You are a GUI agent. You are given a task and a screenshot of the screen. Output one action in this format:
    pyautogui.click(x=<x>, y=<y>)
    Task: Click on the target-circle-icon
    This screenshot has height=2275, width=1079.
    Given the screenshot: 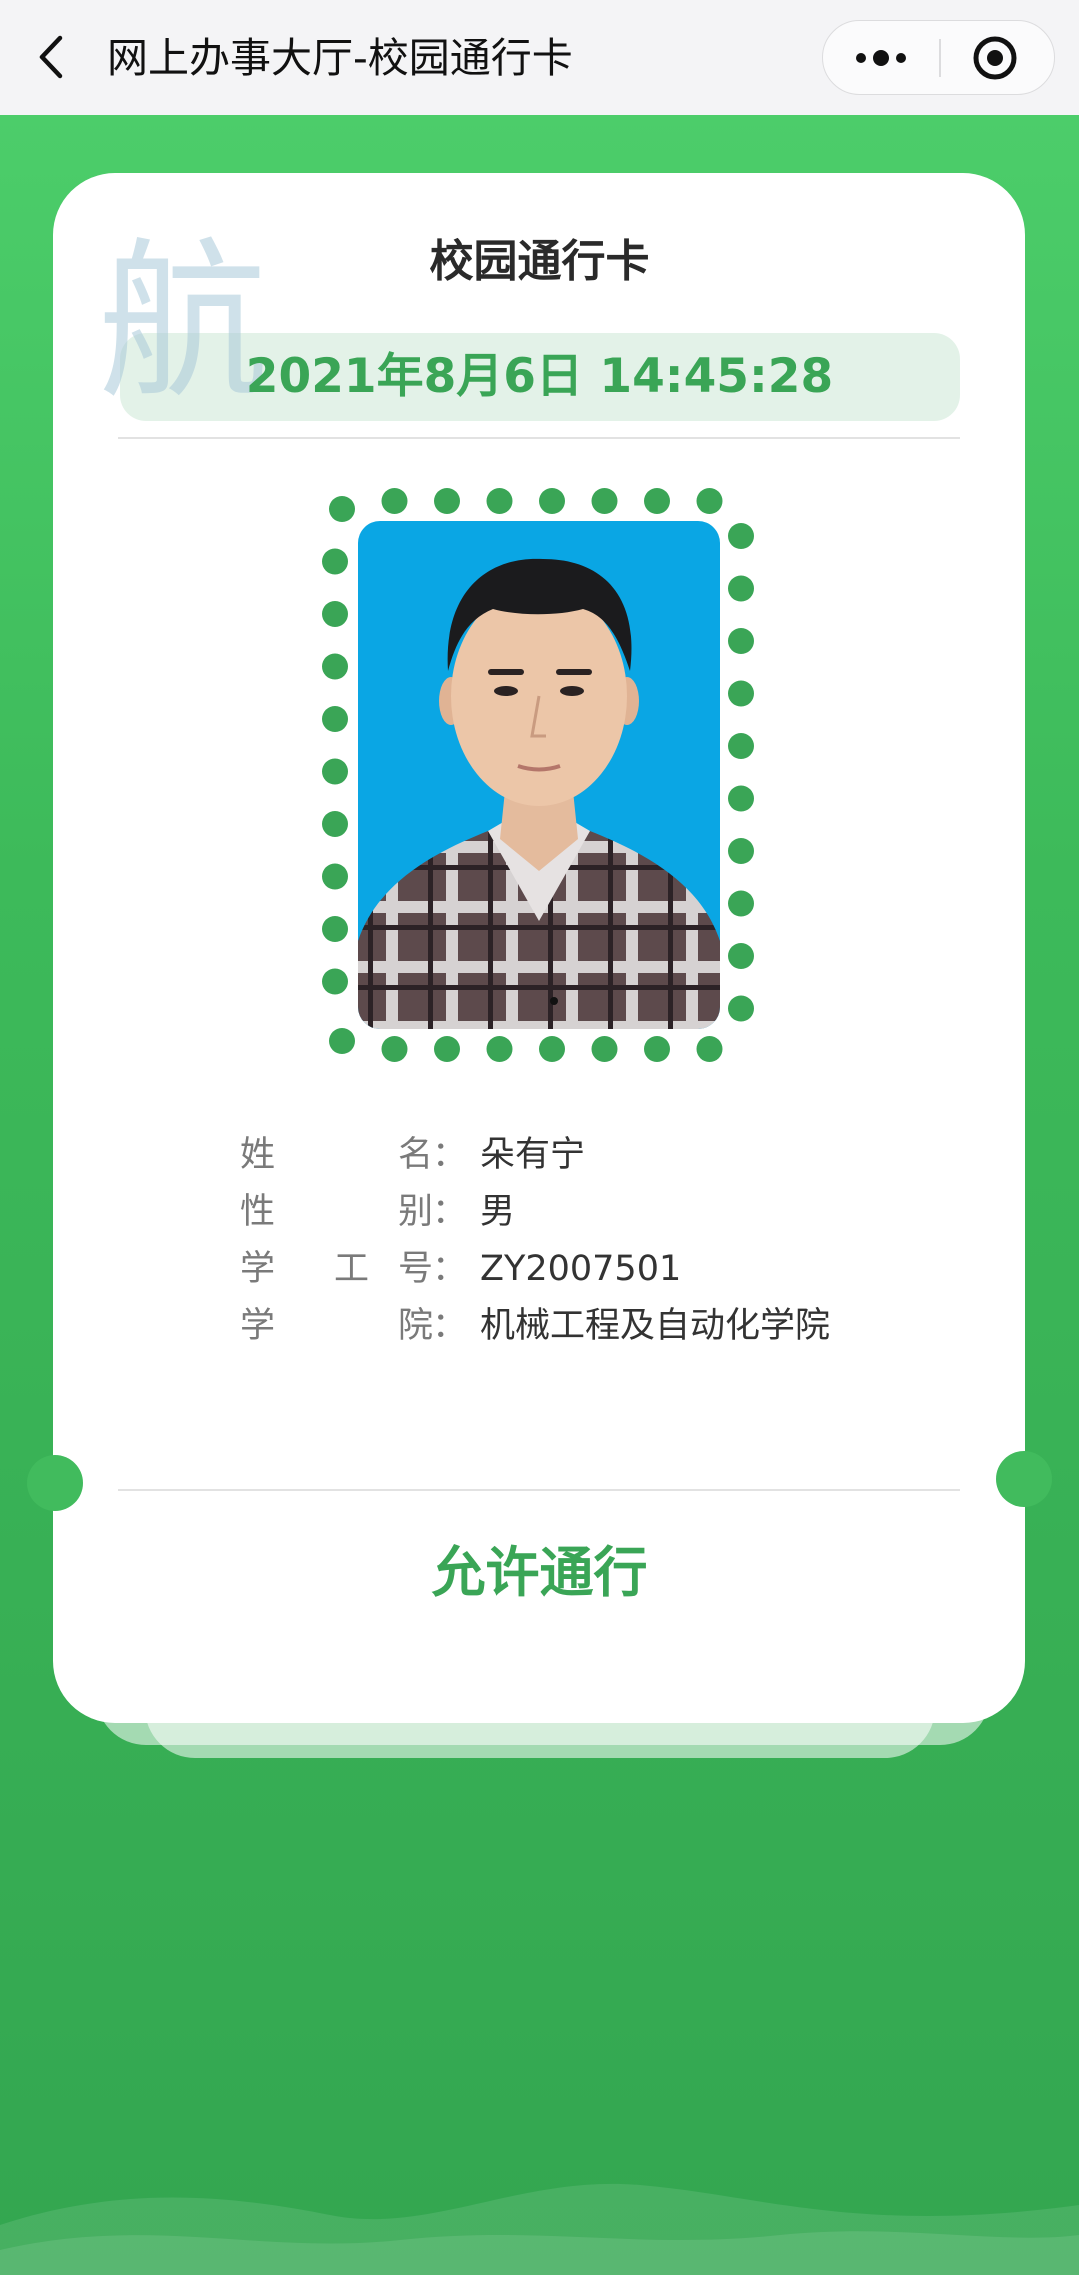 What is the action you would take?
    pyautogui.click(x=995, y=58)
    